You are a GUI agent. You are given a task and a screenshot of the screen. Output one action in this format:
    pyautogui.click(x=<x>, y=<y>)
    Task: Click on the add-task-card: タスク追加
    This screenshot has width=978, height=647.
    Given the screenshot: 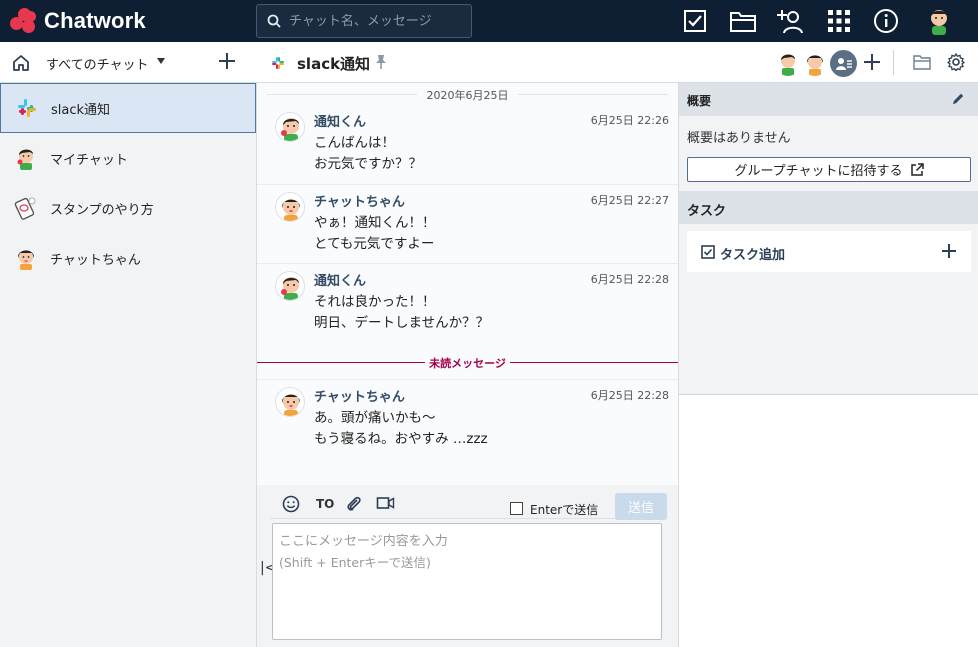 What is the action you would take?
    pyautogui.click(x=829, y=251)
    